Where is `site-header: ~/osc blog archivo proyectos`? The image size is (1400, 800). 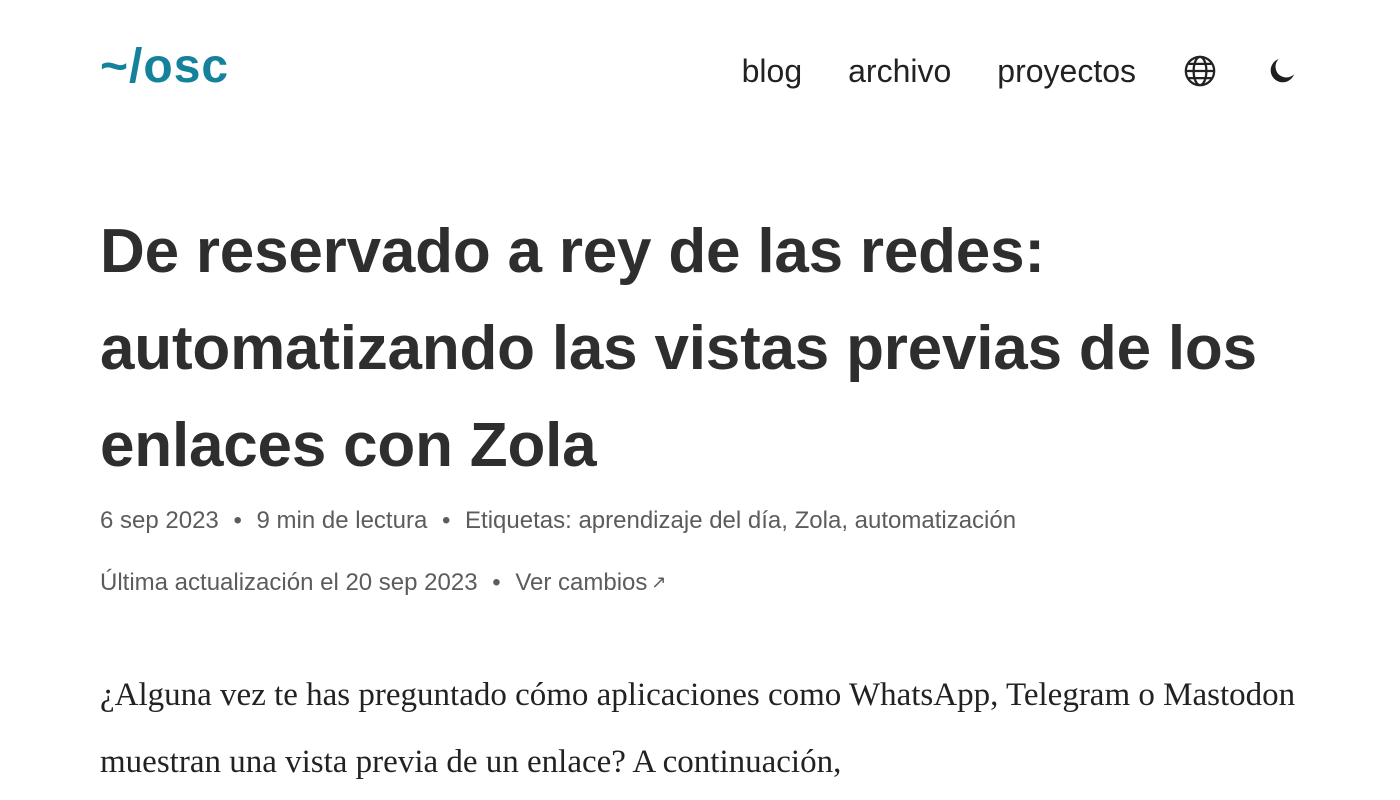 site-header: ~/osc blog archivo proyectos is located at coordinates (700, 71).